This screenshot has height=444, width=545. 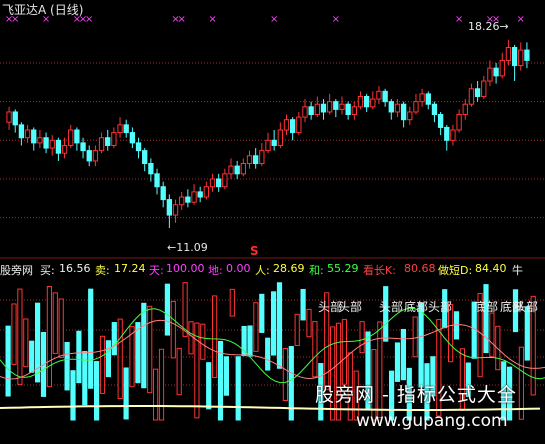 I want to click on item-person-label: 人:, so click(x=262, y=270).